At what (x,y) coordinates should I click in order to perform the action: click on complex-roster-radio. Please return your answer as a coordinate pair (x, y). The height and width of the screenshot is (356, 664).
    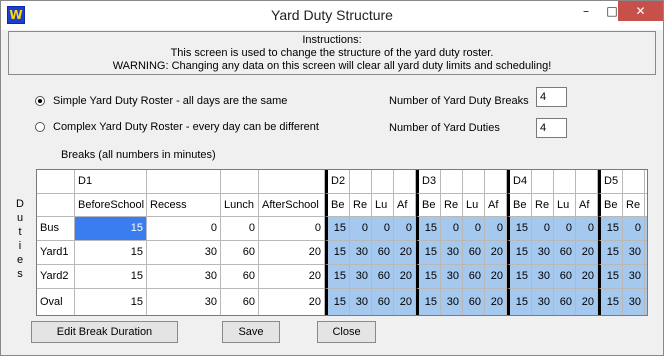
    Looking at the image, I should click on (40, 127).